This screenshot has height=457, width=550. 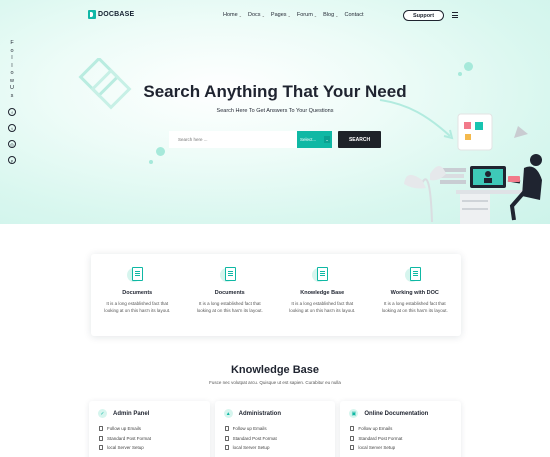 I want to click on menu-label: Blog, so click(x=329, y=15).